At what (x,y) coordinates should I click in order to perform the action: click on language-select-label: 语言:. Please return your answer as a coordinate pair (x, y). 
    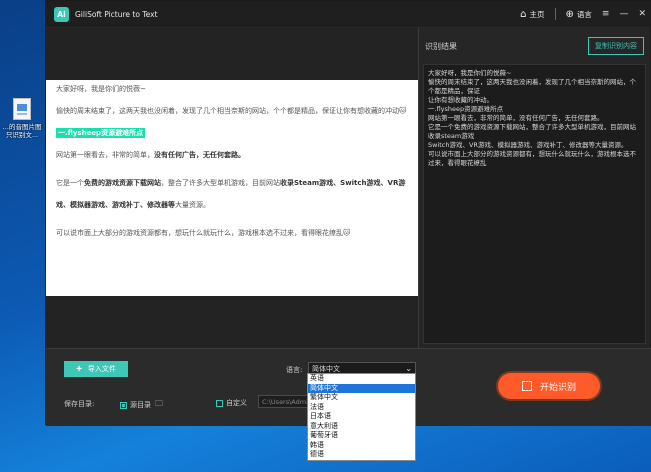
    Looking at the image, I should click on (294, 370).